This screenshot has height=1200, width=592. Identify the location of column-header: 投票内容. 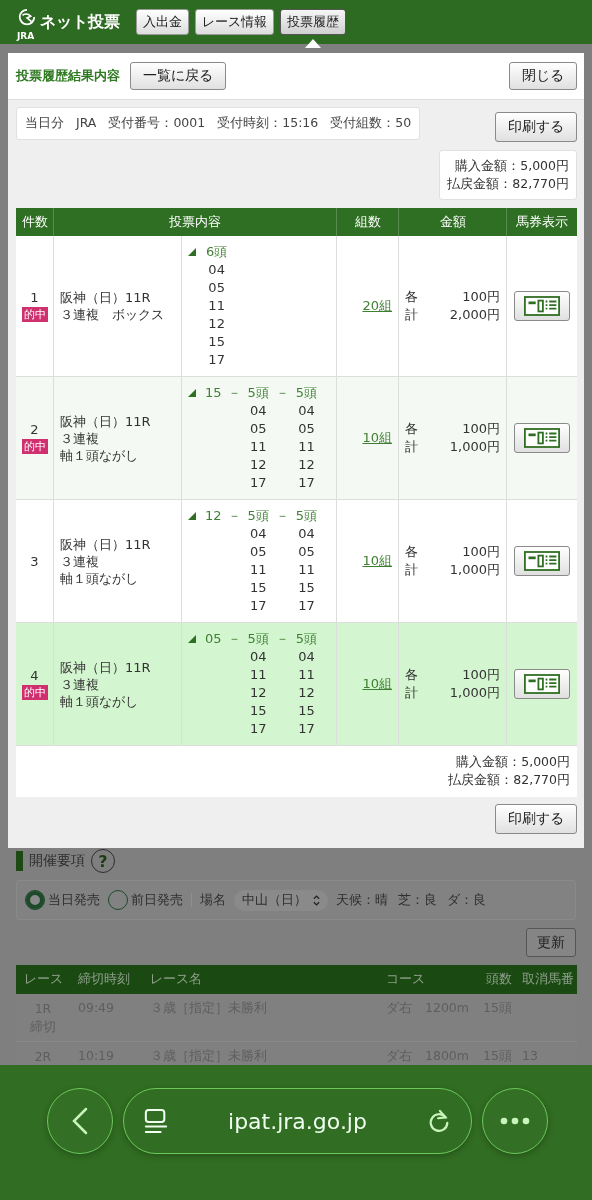
(195, 222).